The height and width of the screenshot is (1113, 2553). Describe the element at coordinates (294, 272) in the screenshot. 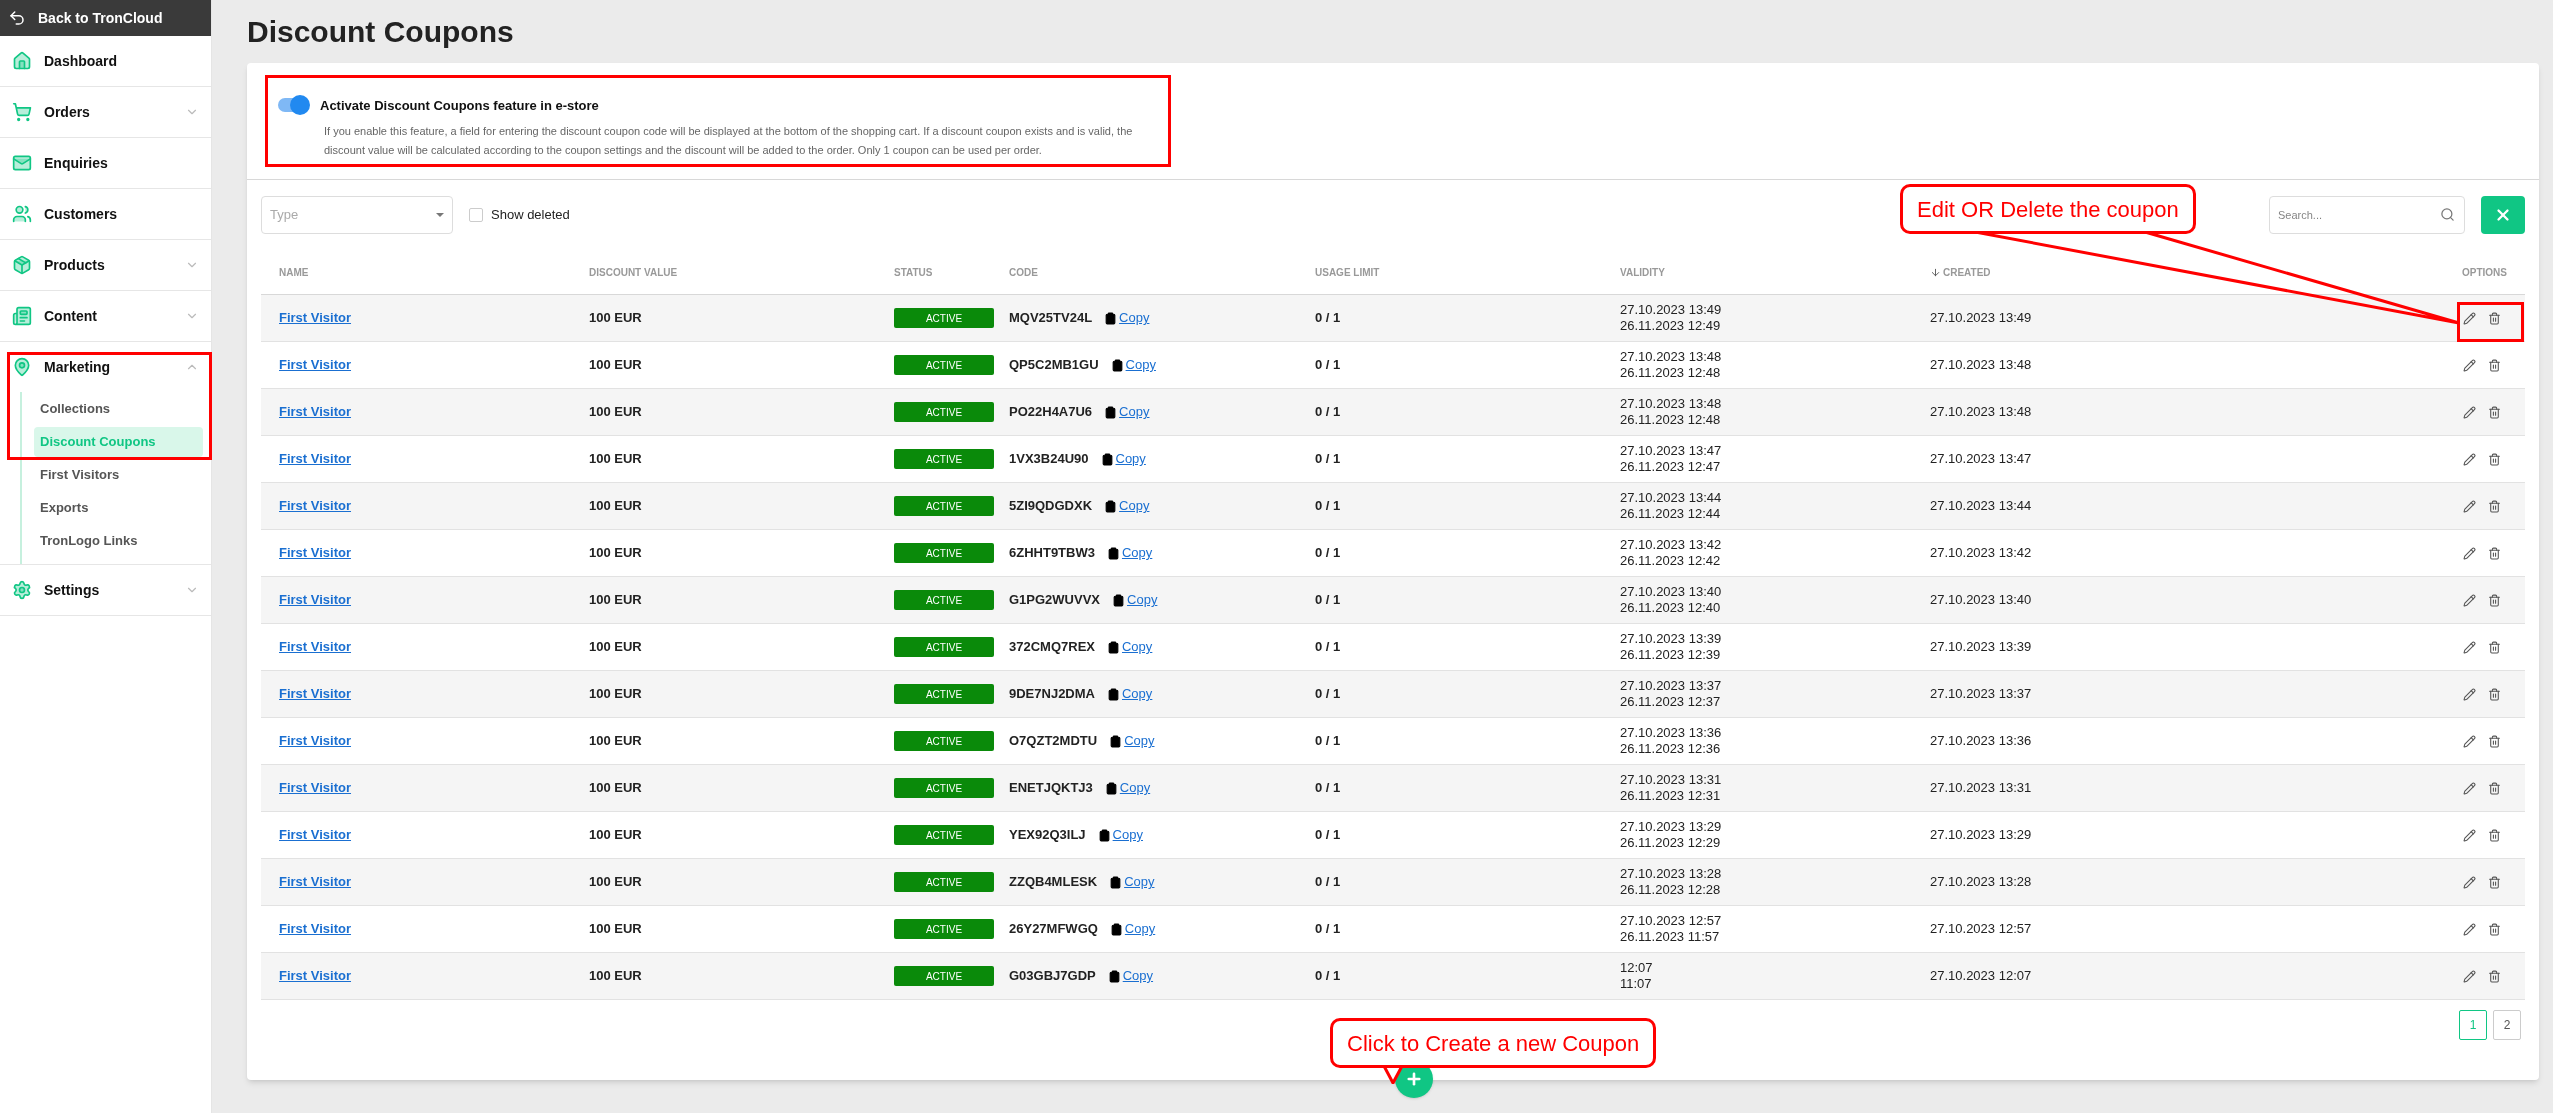

I see `column-header: NAME` at that location.